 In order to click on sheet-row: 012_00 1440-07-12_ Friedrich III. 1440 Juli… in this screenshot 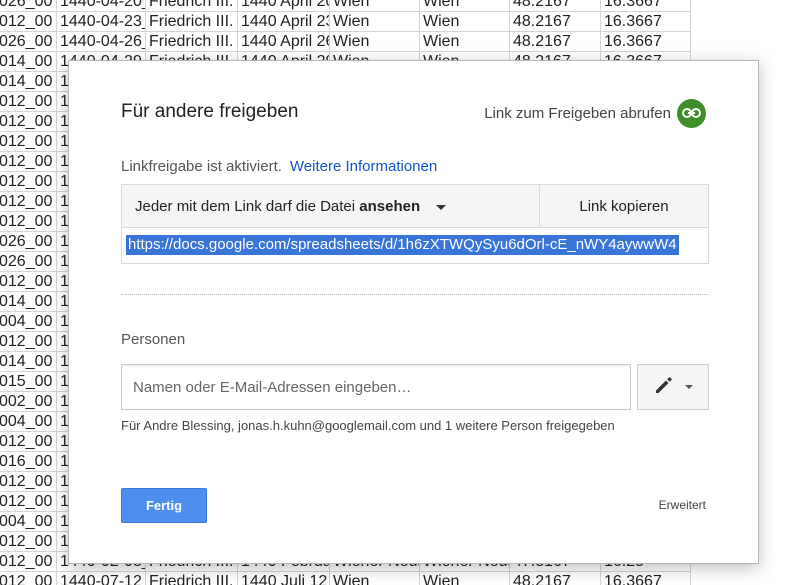, I will do `click(395, 578)`.